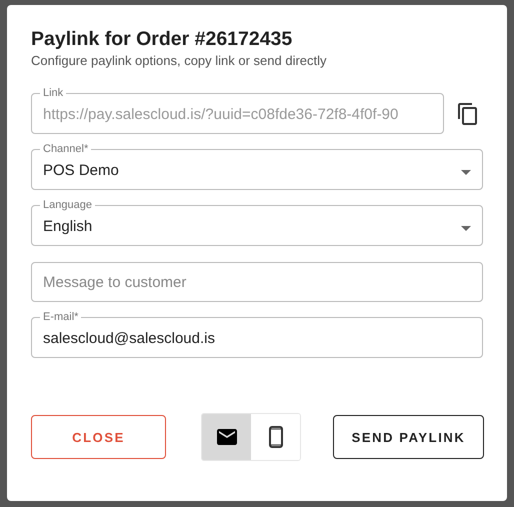  What do you see at coordinates (221, 114) in the screenshot?
I see `field-value: https://pay.salescloud.is/?uuid=c08fde36-72f8-4f0f-90` at bounding box center [221, 114].